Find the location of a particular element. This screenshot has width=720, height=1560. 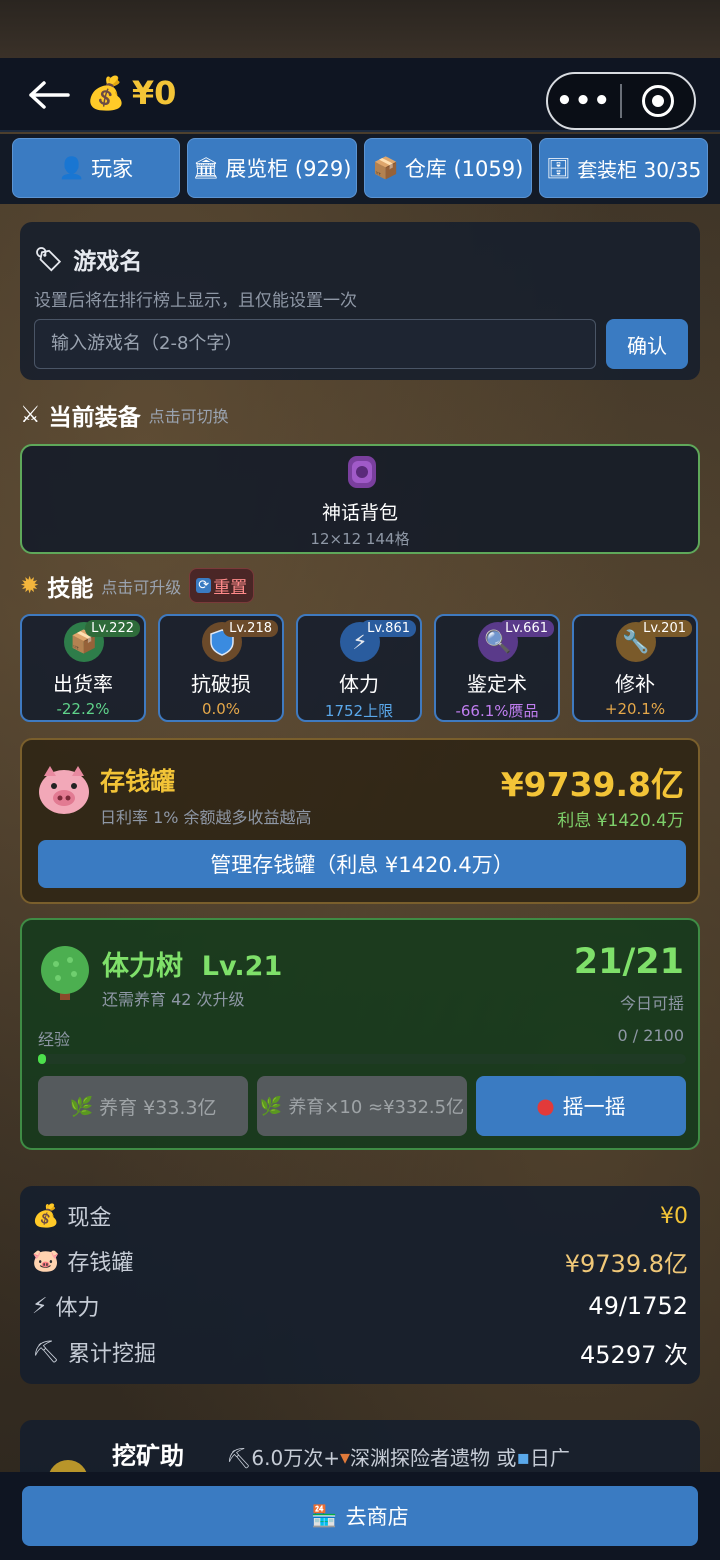

skill-name: 体力 is located at coordinates (359, 684).